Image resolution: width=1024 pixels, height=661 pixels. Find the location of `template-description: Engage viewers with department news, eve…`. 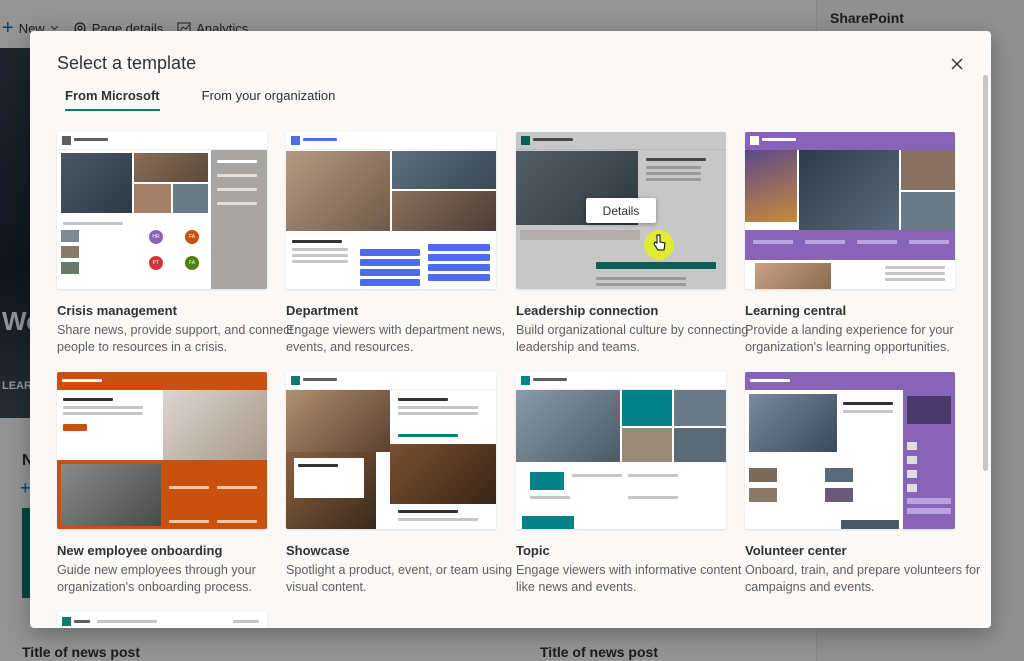

template-description: Engage viewers with department news, eve… is located at coordinates (396, 338).